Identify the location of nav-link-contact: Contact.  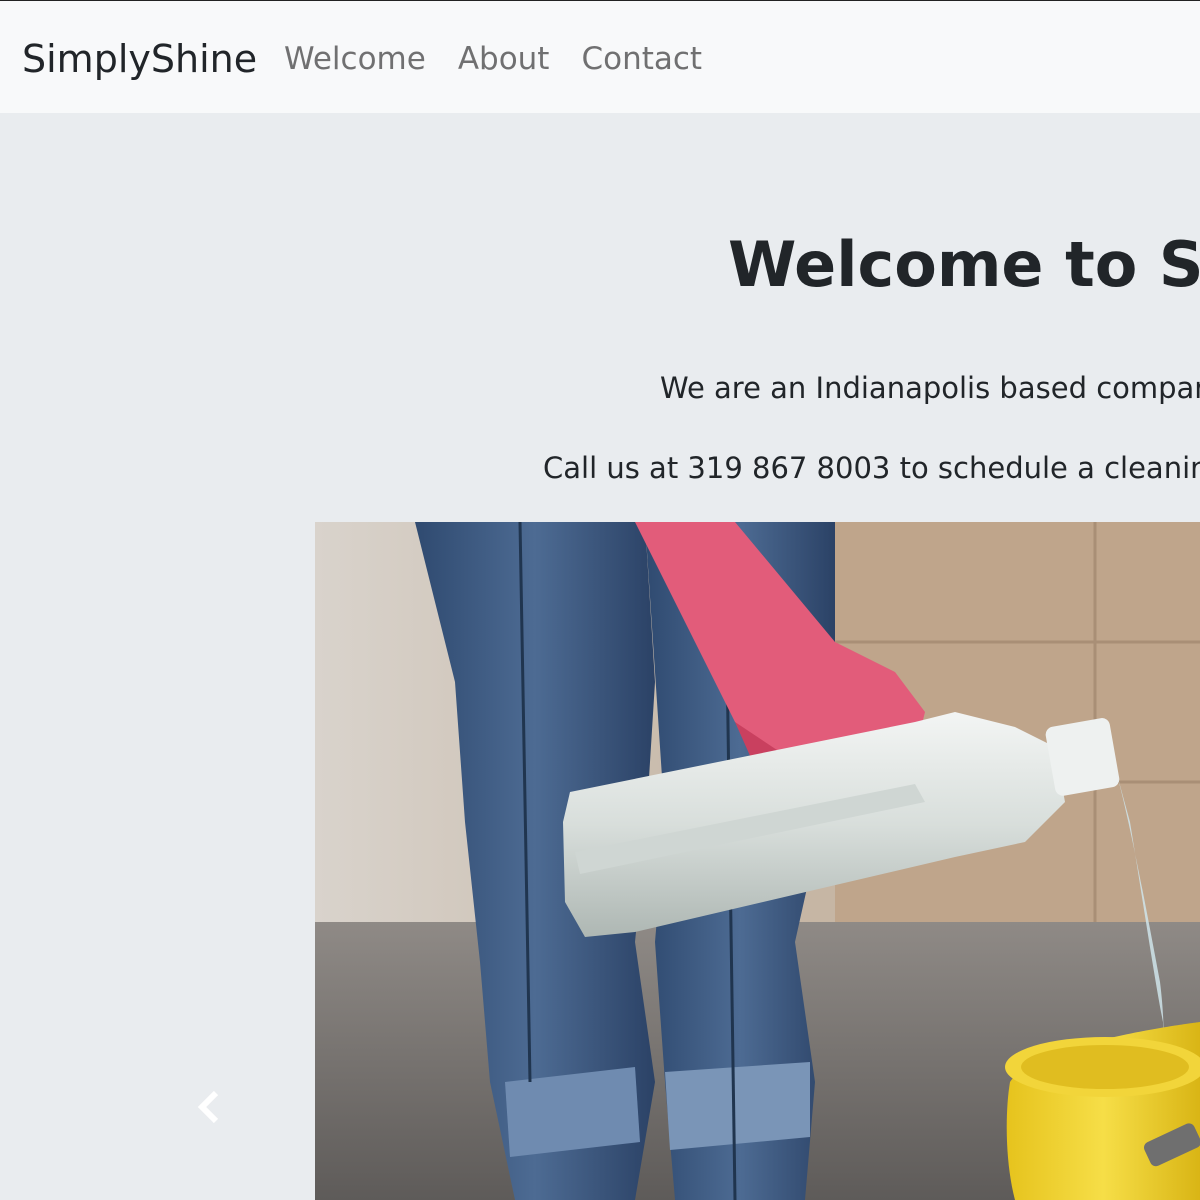
(641, 59).